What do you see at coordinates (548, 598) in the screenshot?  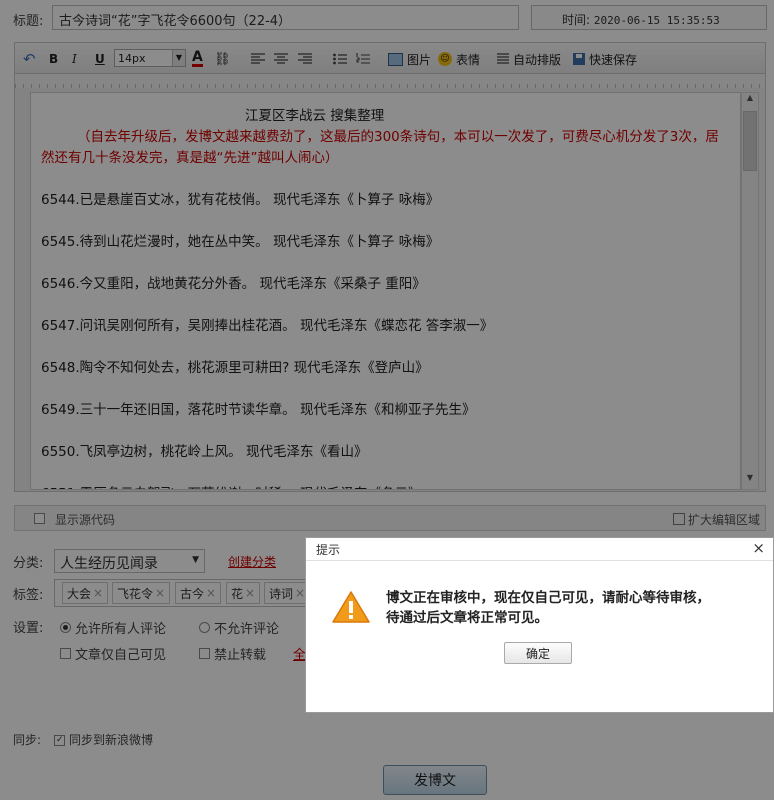 I see `dialog-message-line1: 博文正在审核中，现在仅自己可见，请耐心等待审核，` at bounding box center [548, 598].